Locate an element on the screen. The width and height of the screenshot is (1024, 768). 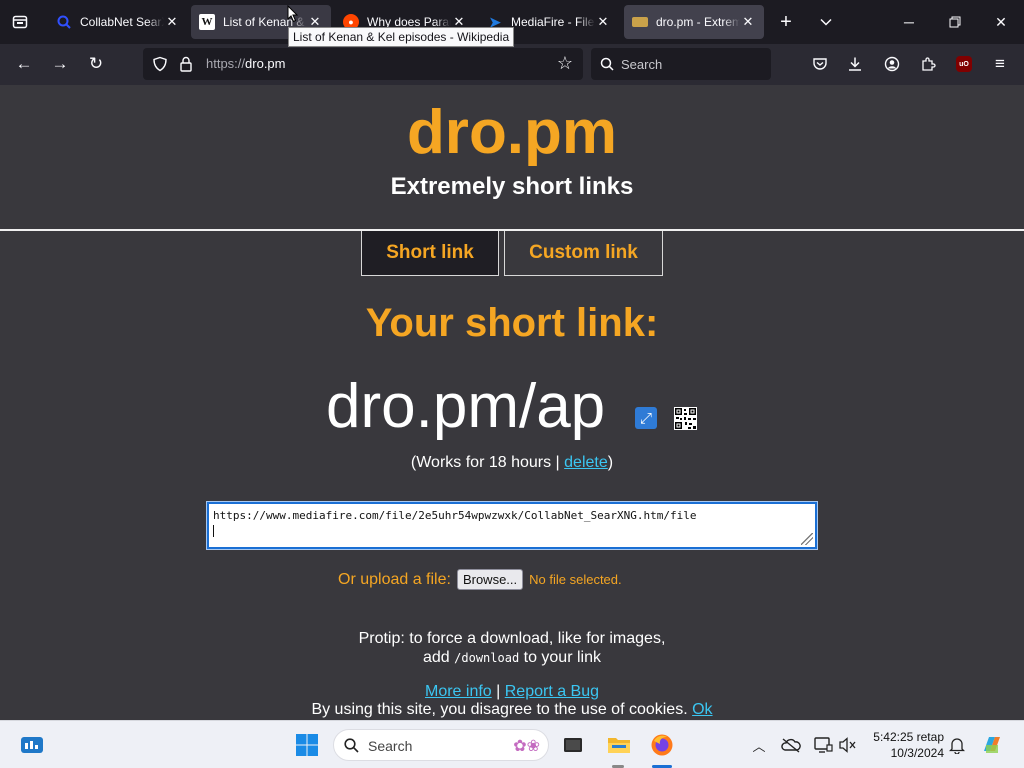
clock-date: 10/3/2024 is located at coordinates (917, 753).